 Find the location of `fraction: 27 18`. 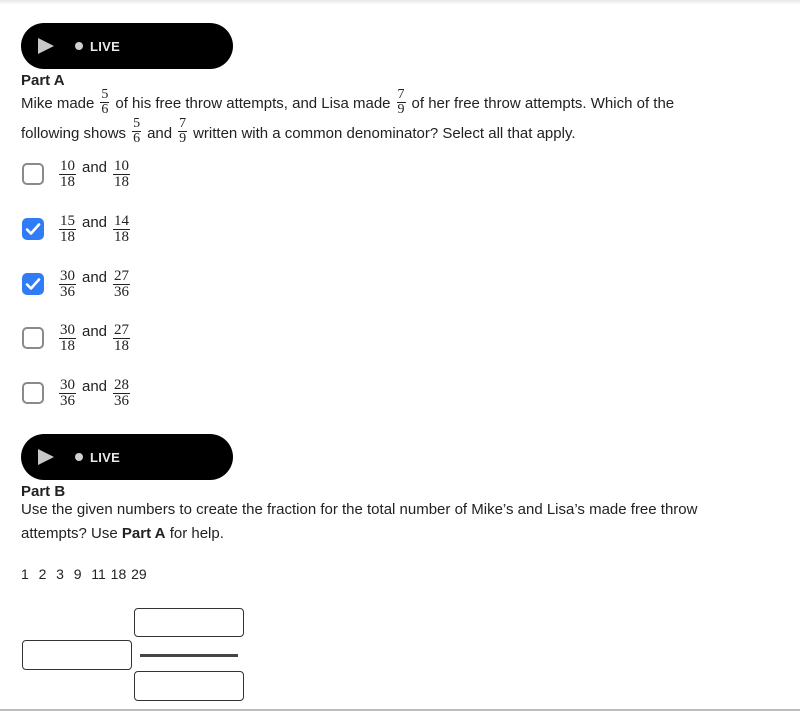

fraction: 27 18 is located at coordinates (122, 337).